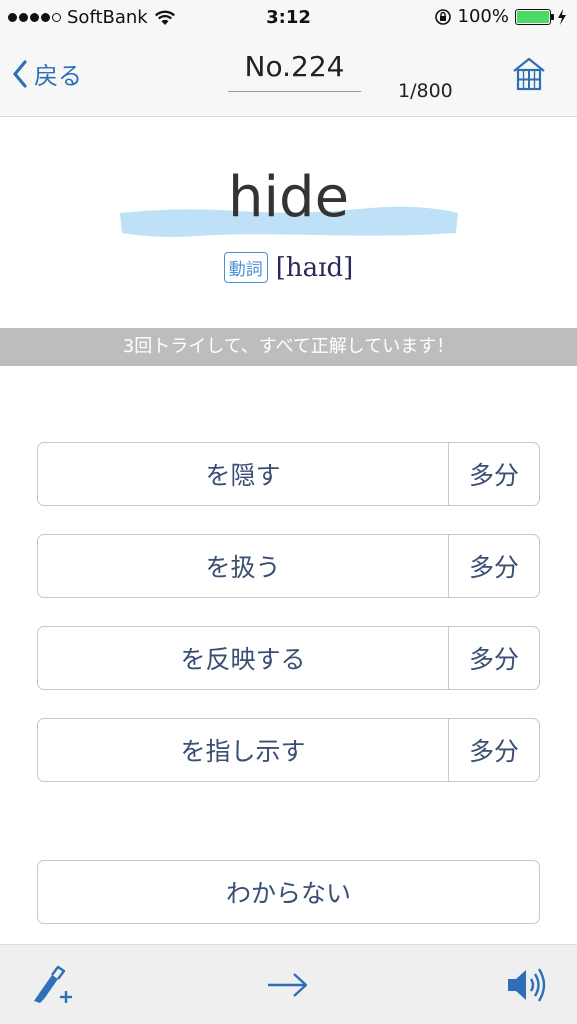 The height and width of the screenshot is (1024, 577). I want to click on navigation-bar: 戻る No.224 1/800, so click(288, 77).